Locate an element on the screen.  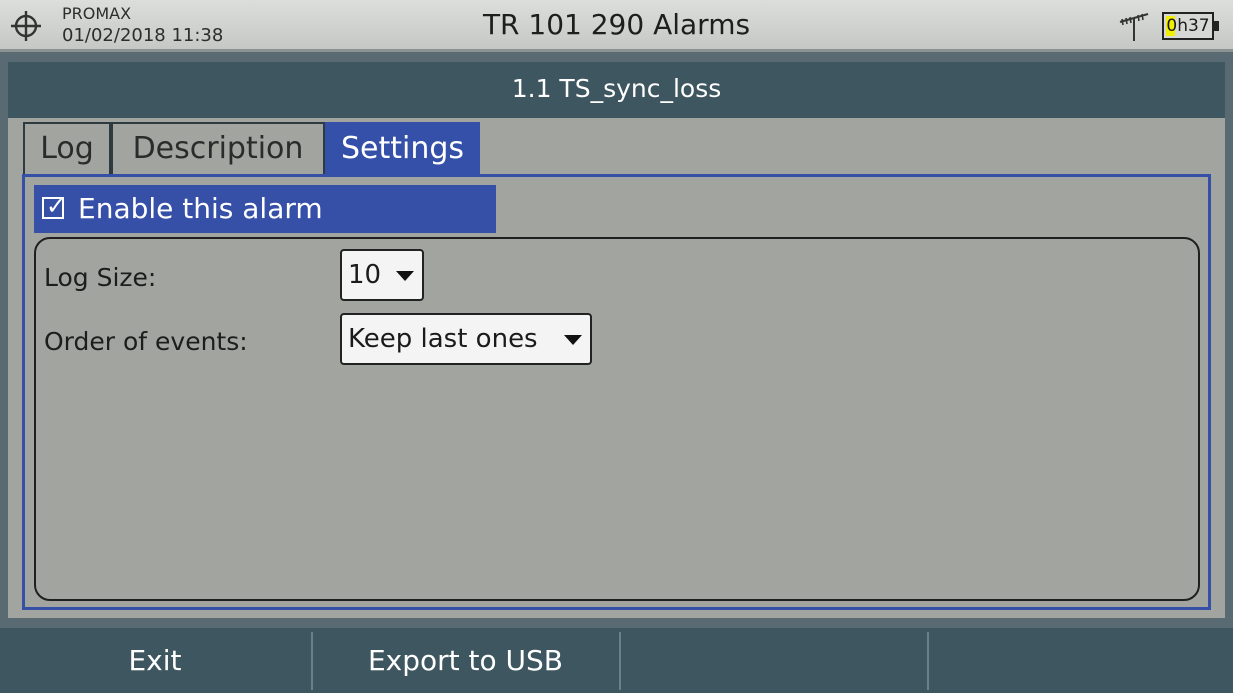
softkey-bar: Exit Export to USB is located at coordinates (616, 660).